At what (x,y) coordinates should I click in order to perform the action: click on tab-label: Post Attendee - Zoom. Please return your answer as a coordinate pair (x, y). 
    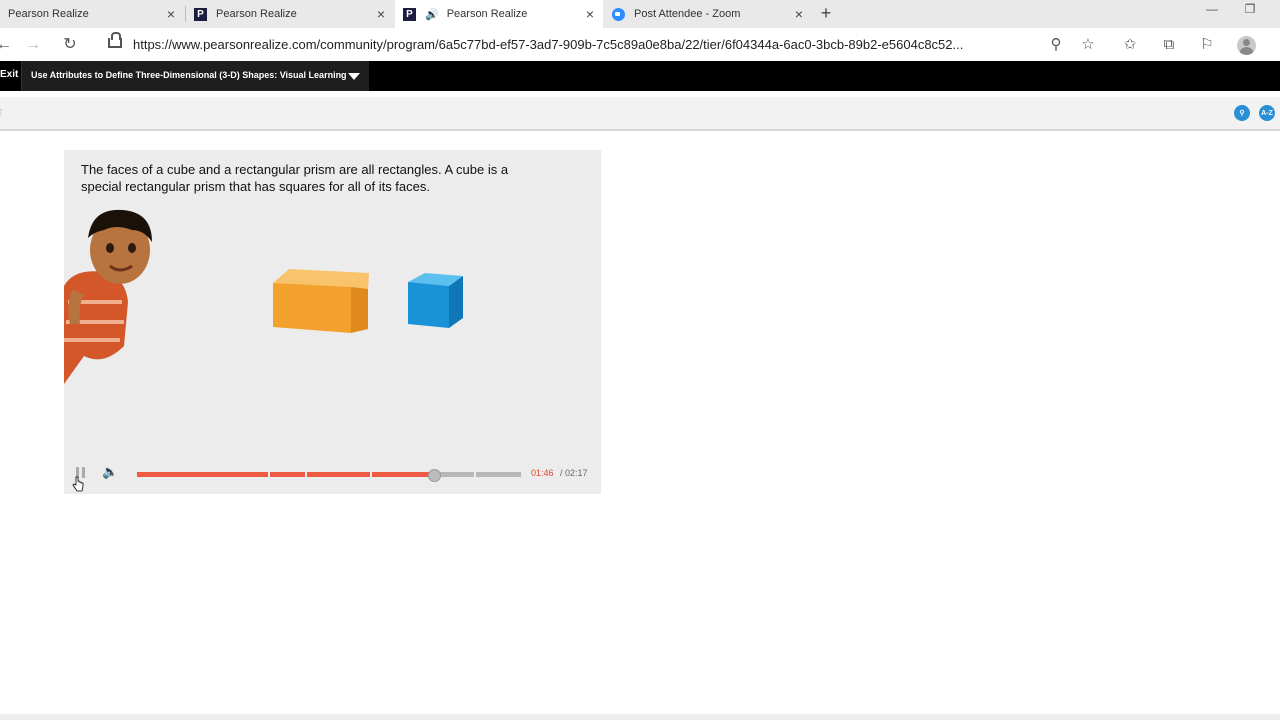
    Looking at the image, I should click on (687, 14).